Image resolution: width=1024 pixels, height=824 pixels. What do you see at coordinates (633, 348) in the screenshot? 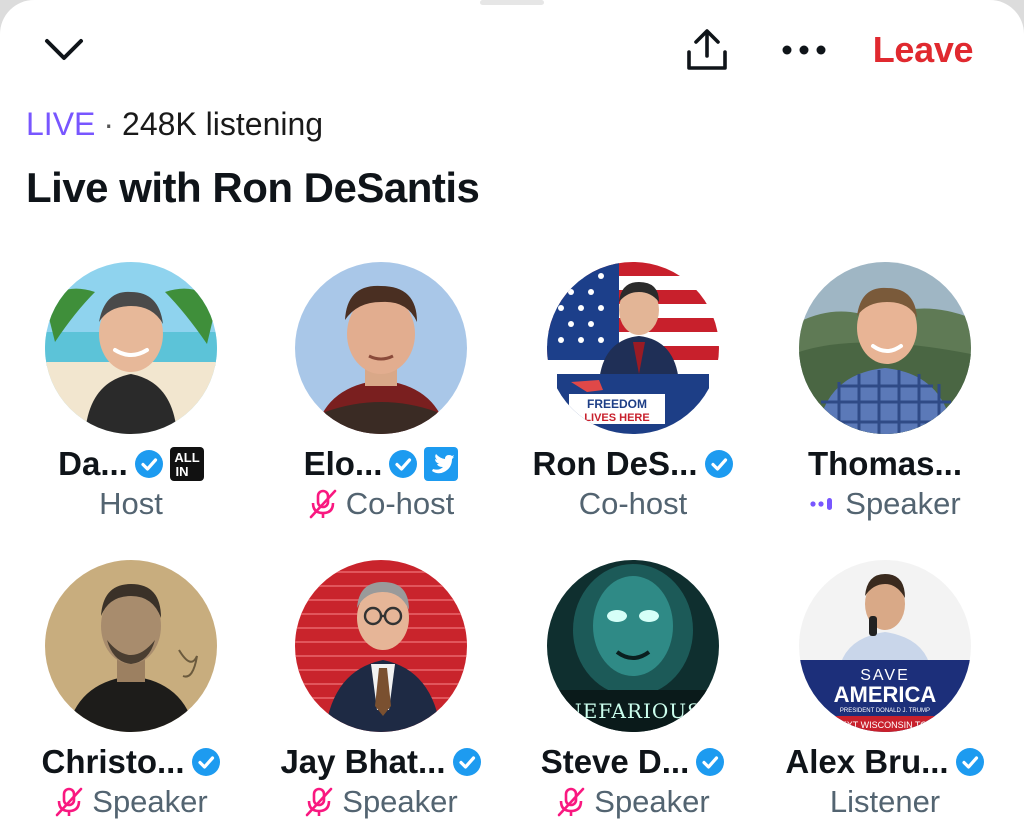
I see `avatar: FREEDOM LIVES HERE` at bounding box center [633, 348].